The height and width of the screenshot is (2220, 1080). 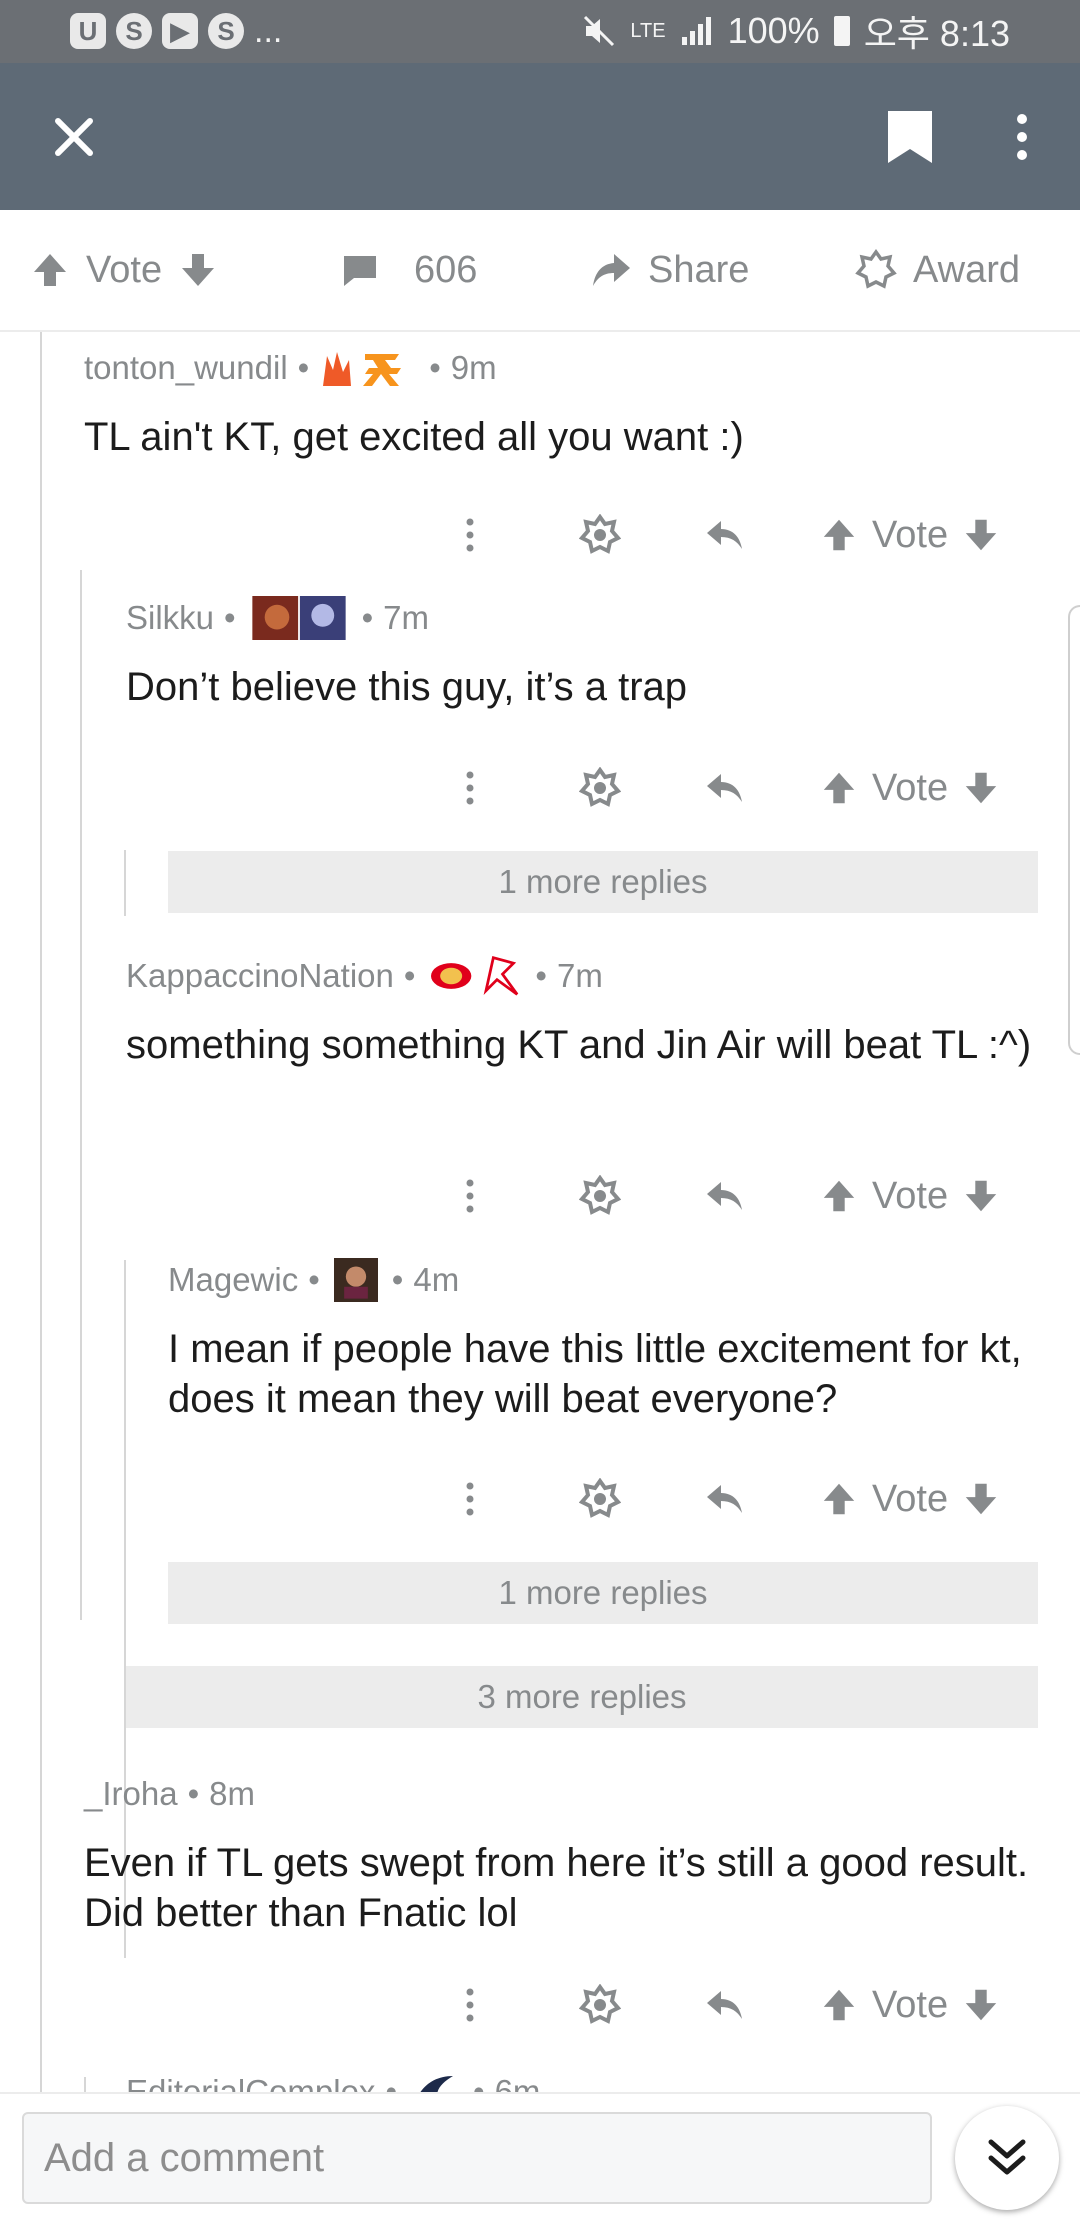 I want to click on comment-time: 6m, so click(x=517, y=2082).